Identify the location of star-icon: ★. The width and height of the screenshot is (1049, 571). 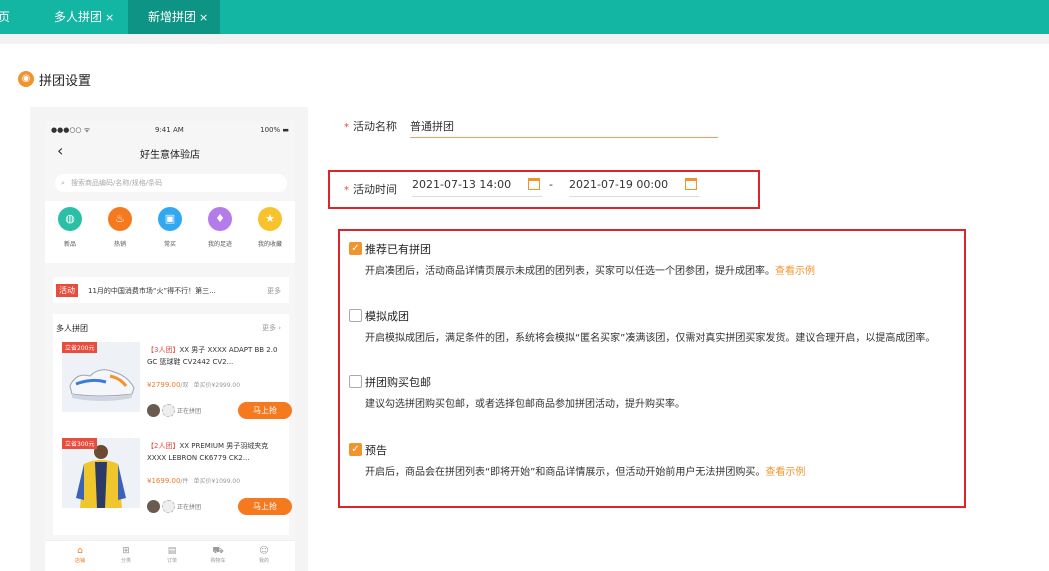
(270, 219).